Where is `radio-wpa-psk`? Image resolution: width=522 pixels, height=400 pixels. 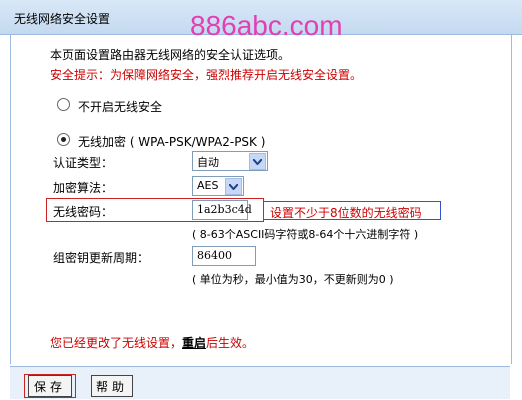 radio-wpa-psk is located at coordinates (63, 139).